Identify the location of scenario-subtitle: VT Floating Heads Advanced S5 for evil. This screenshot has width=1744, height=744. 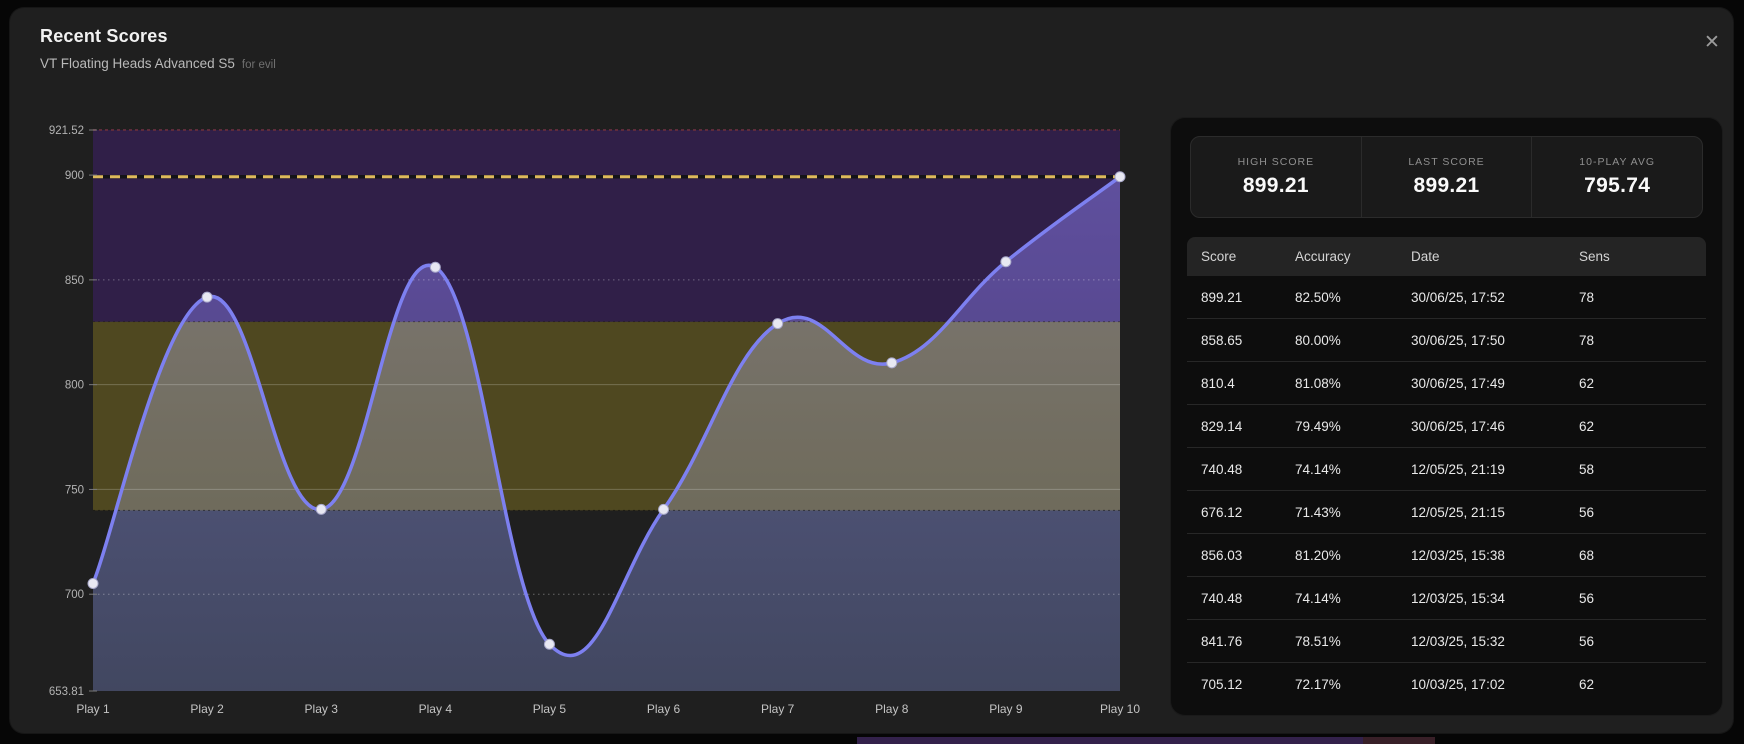
(158, 63).